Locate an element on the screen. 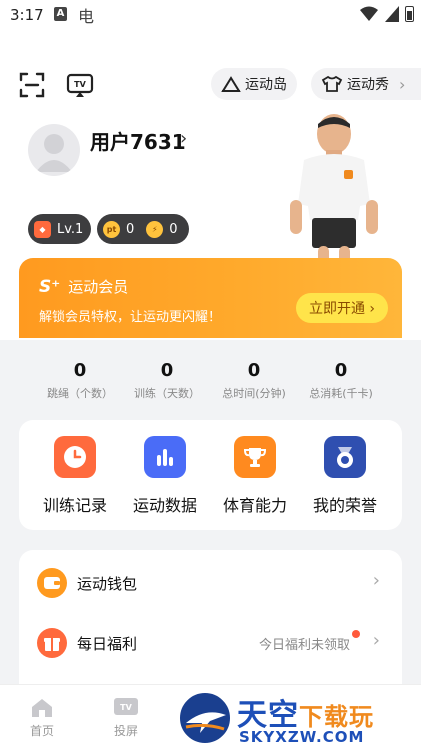  my-honors-button: 我的荣誉 is located at coordinates (345, 476).